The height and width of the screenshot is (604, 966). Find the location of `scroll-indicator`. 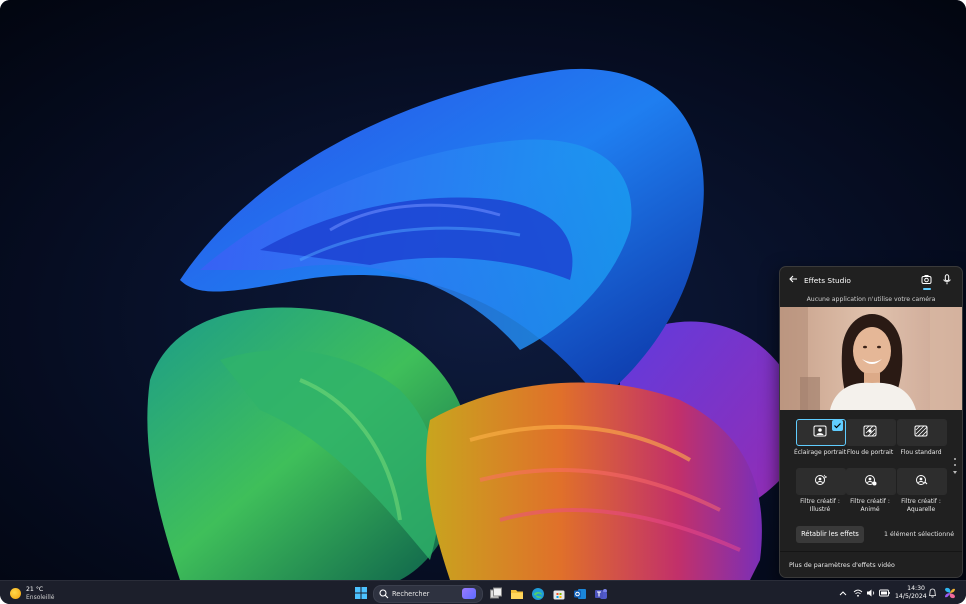

scroll-indicator is located at coordinates (955, 469).